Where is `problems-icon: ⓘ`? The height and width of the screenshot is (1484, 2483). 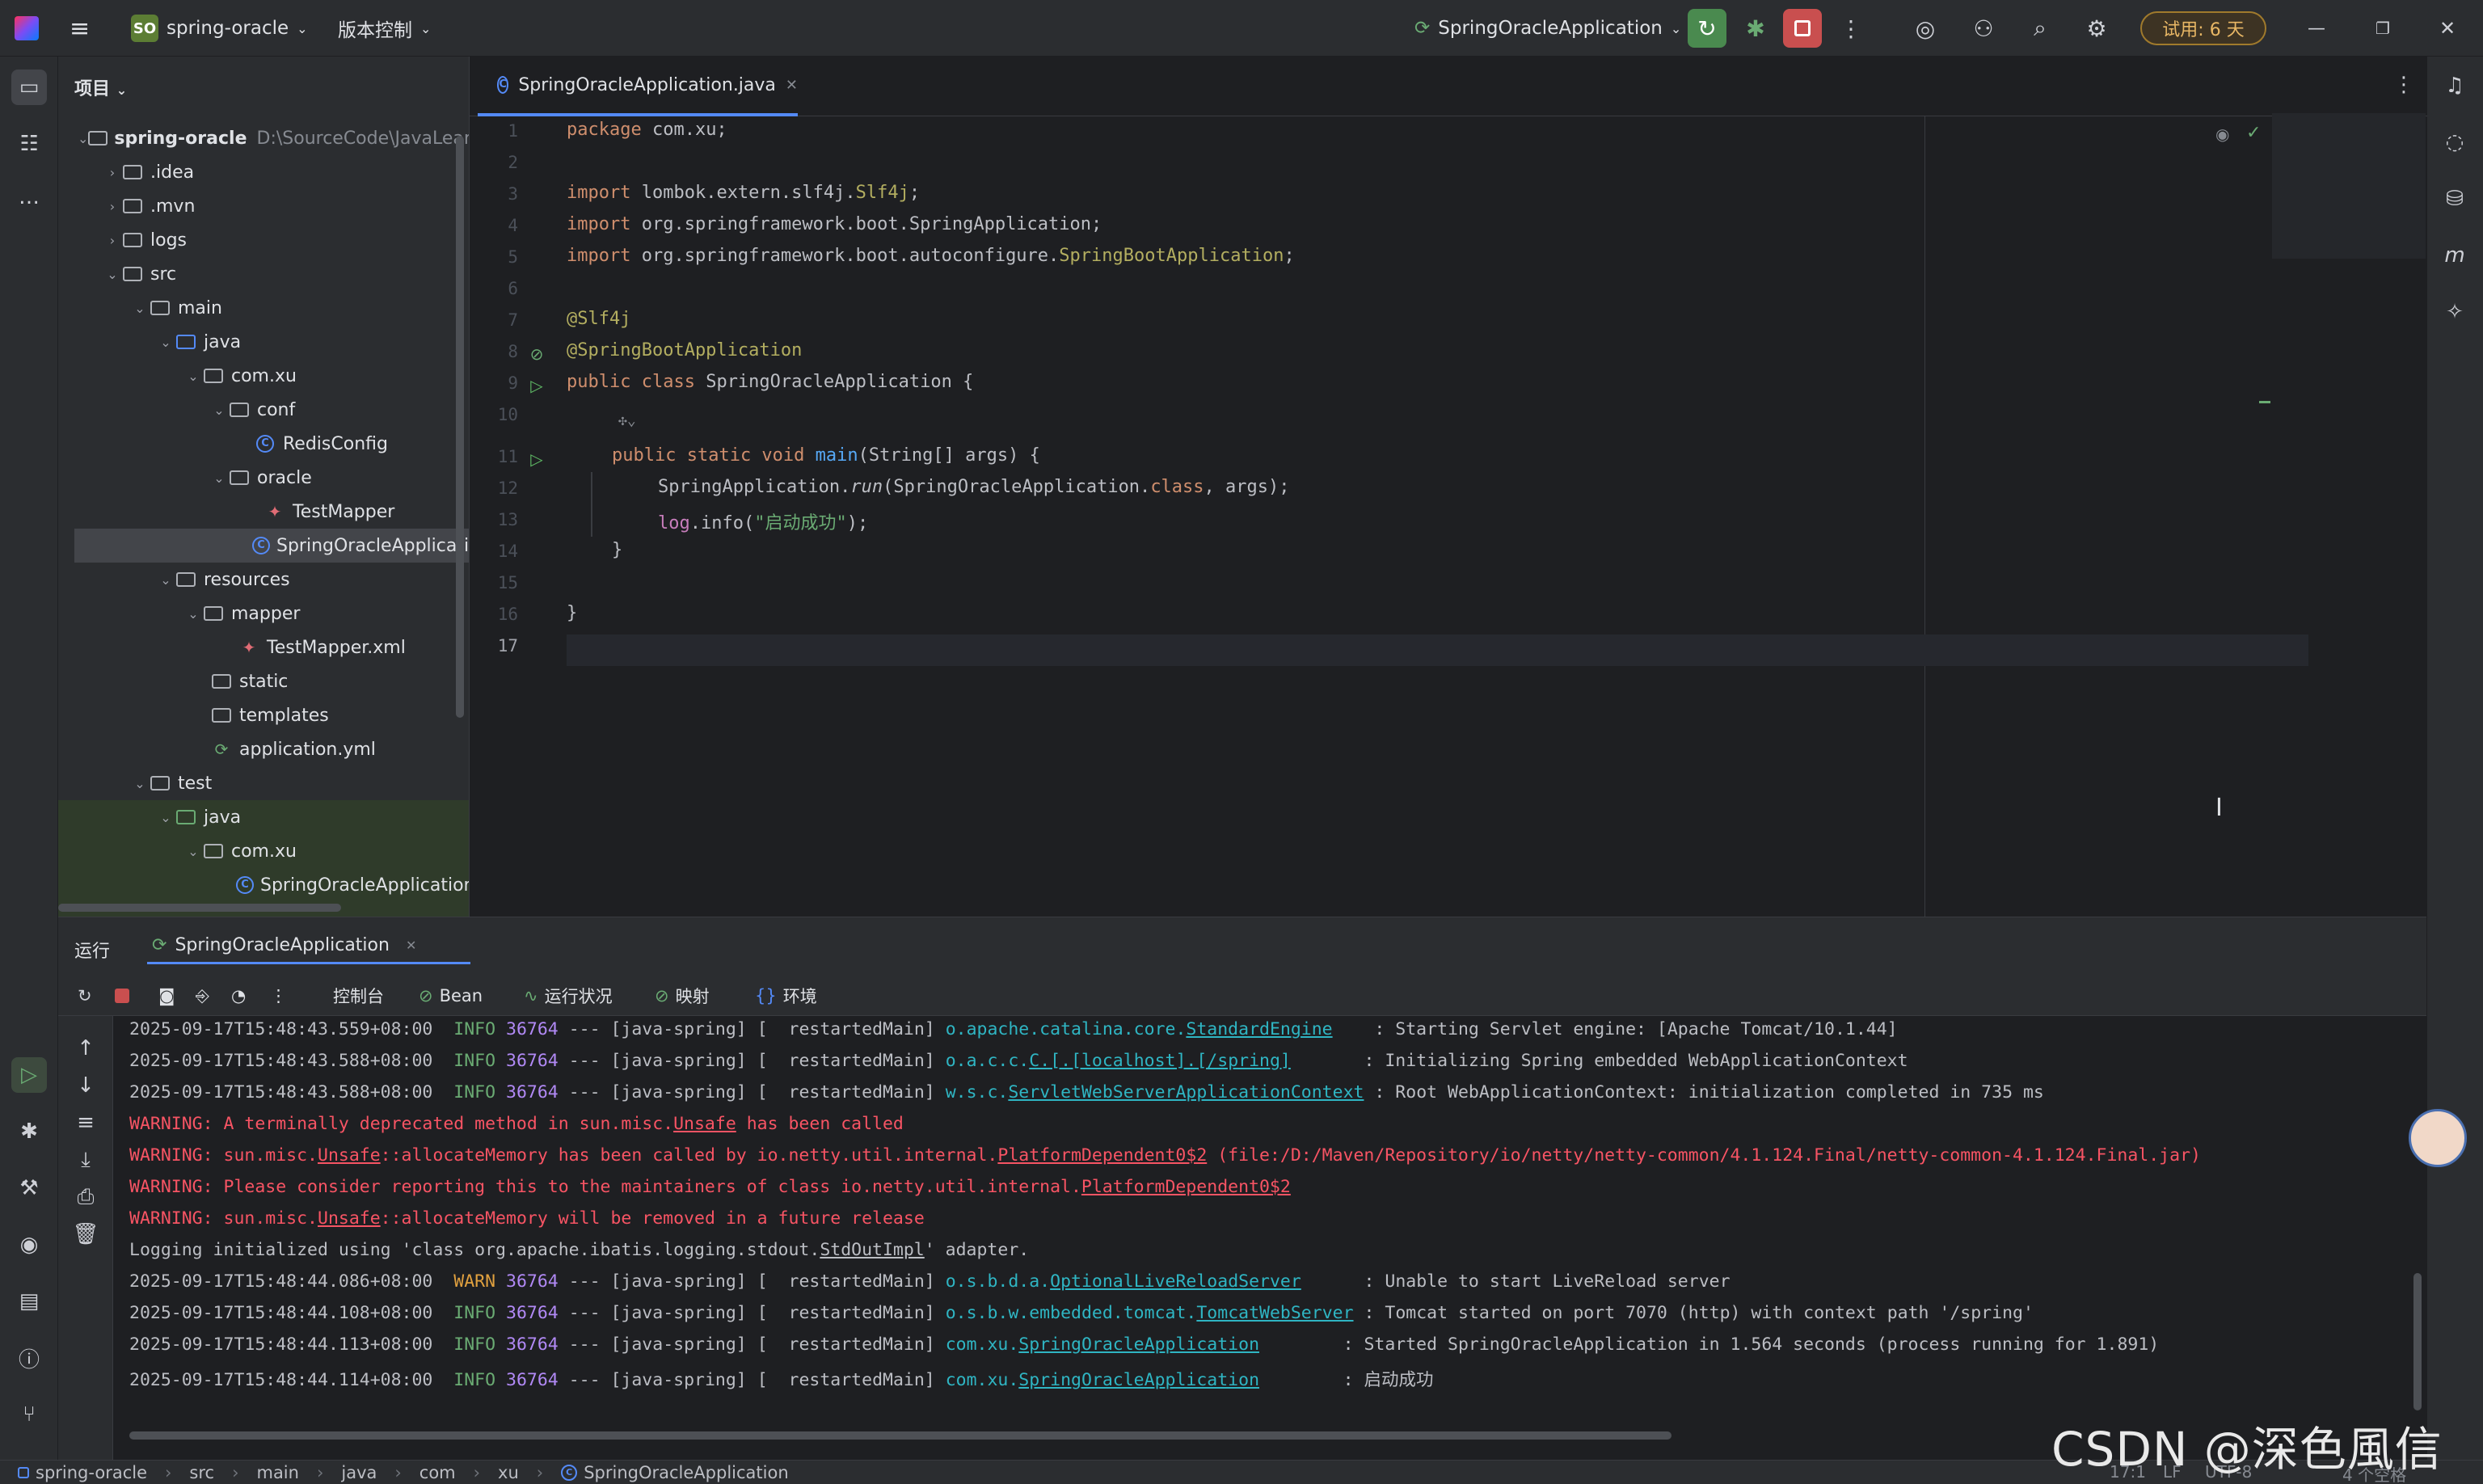
problems-icon: ⓘ is located at coordinates (29, 1358).